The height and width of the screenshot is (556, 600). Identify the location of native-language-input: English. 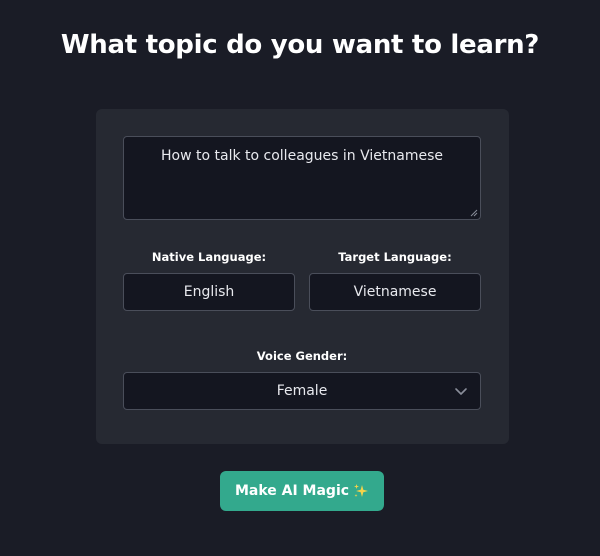
(209, 292).